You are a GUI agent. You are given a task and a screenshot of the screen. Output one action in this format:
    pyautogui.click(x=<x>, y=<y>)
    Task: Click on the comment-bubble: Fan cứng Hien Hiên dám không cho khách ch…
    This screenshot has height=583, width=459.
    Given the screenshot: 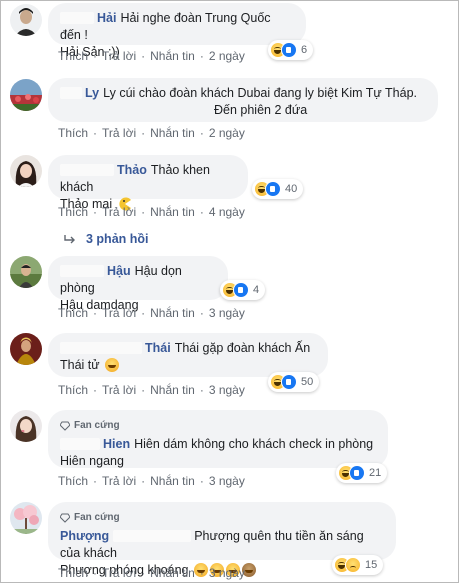 What is the action you would take?
    pyautogui.click(x=218, y=439)
    